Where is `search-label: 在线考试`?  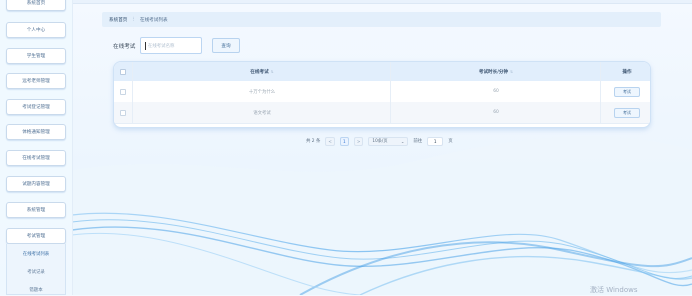 search-label: 在线考试 is located at coordinates (124, 47).